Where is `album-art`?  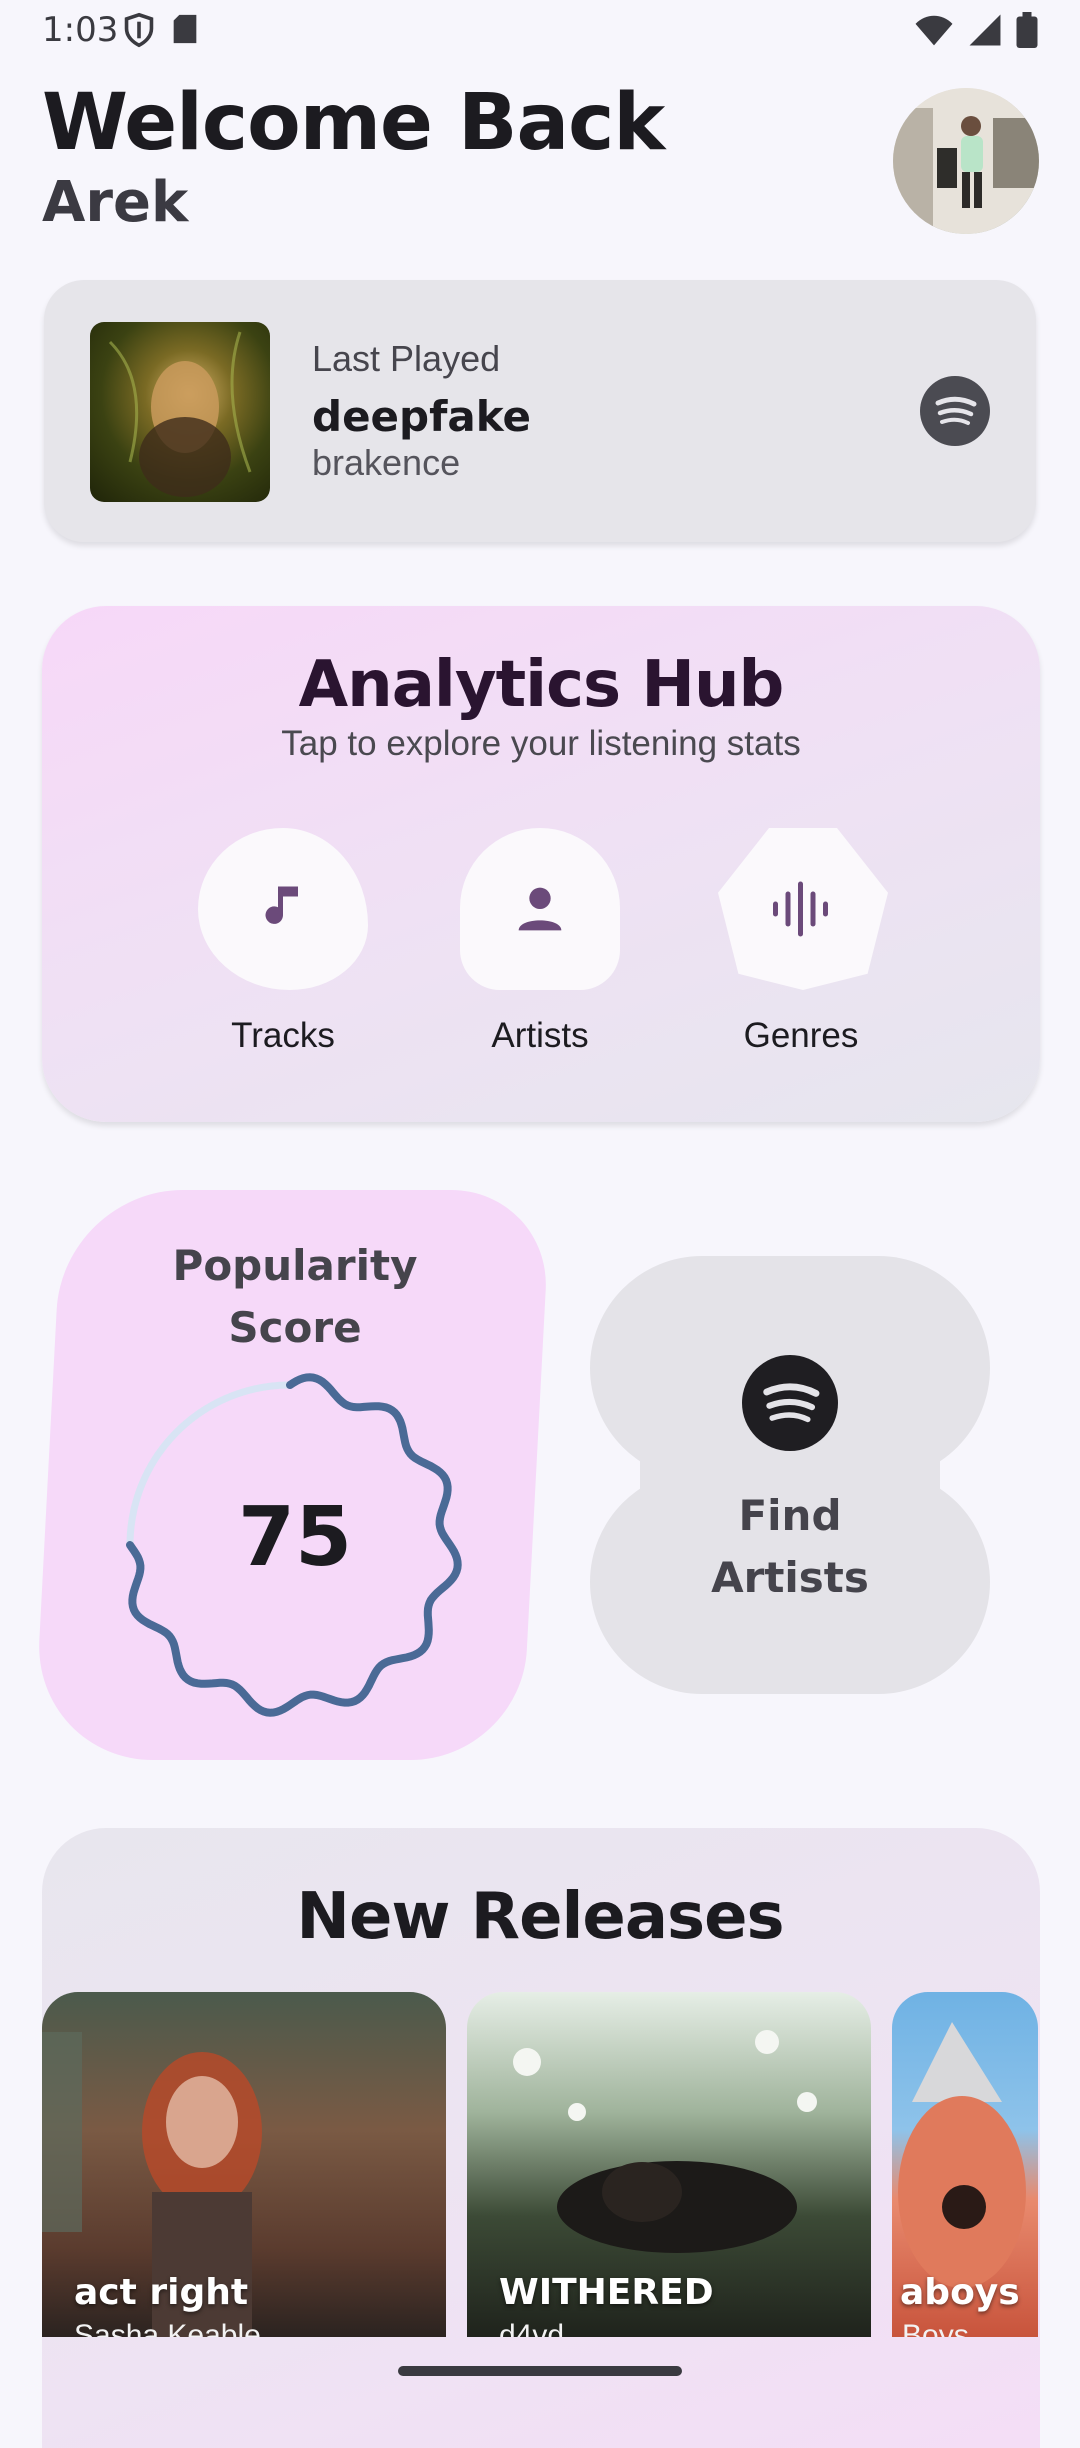
album-art is located at coordinates (180, 412).